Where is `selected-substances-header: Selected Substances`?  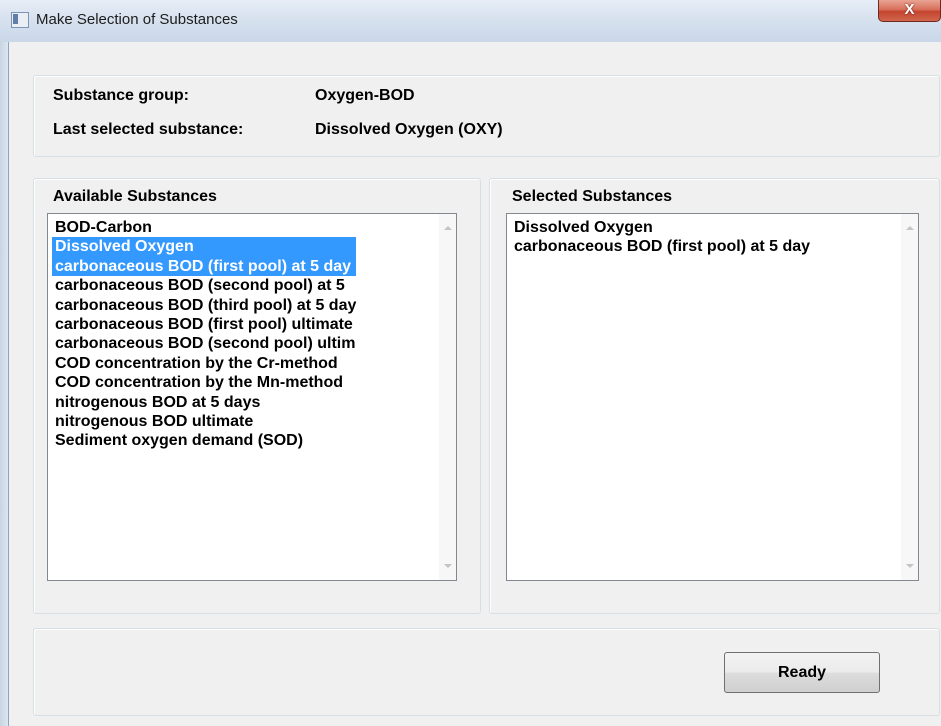 selected-substances-header: Selected Substances is located at coordinates (592, 196).